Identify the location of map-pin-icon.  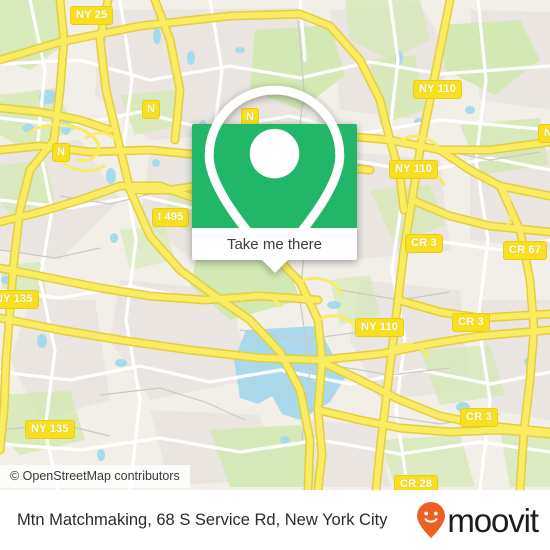
(274, 176).